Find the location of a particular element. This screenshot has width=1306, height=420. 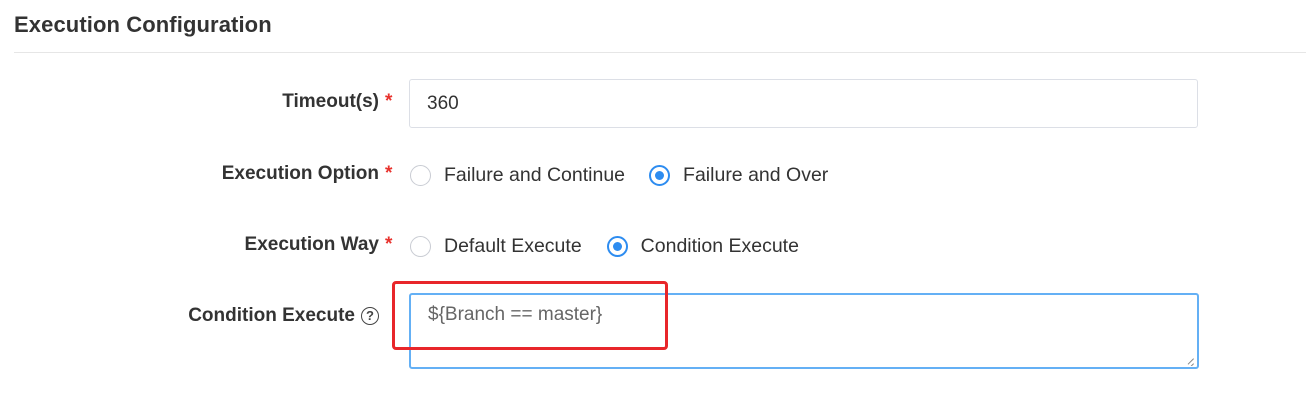

timeout-label: Timeout(s) is located at coordinates (330, 101).